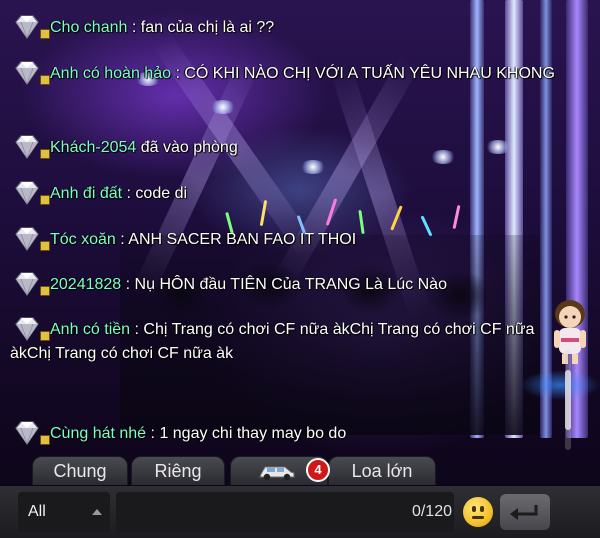 The height and width of the screenshot is (538, 600). I want to click on message-text: đã vào phòng, so click(189, 147).